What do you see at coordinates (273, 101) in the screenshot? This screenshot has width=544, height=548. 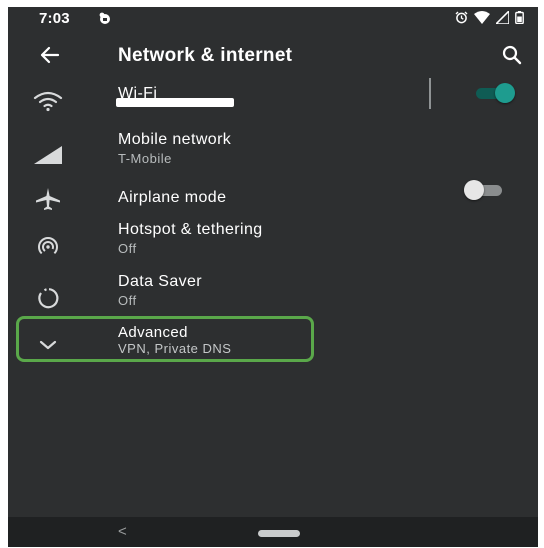 I see `wifi-row: Wi-Fi` at bounding box center [273, 101].